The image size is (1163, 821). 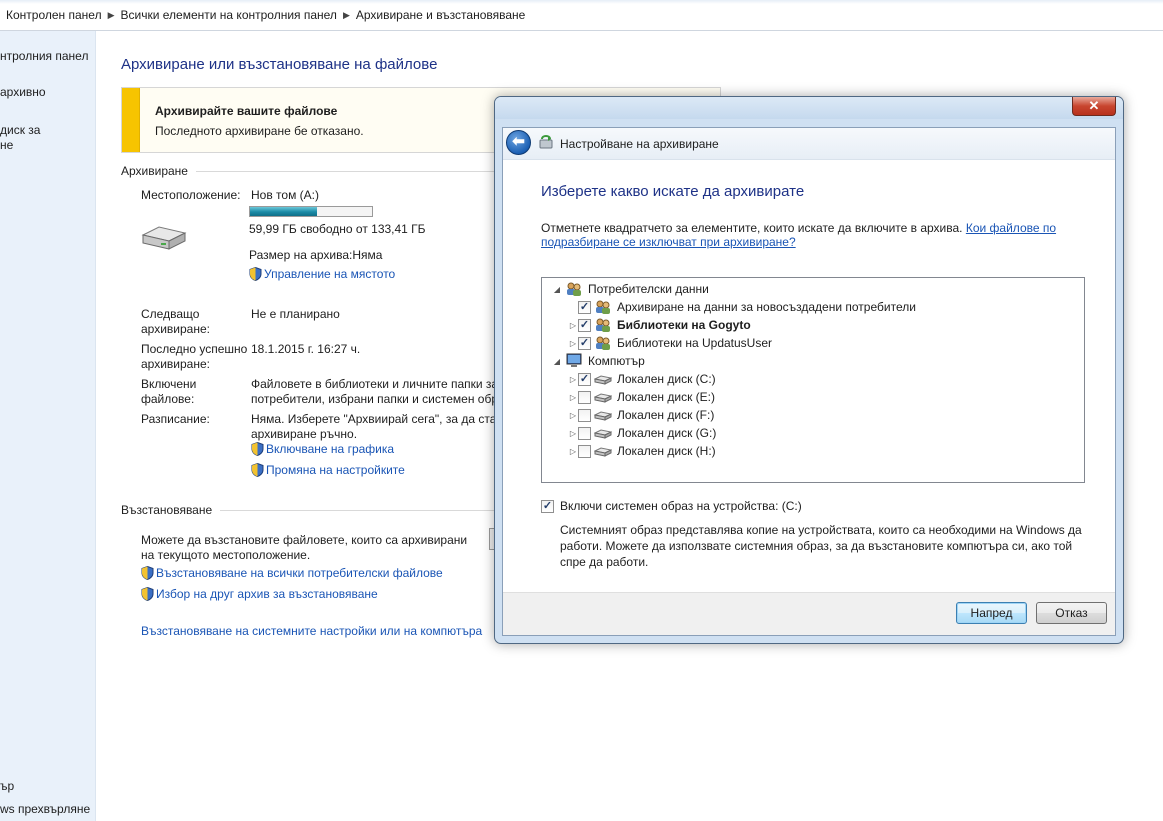 What do you see at coordinates (175, 321) in the screenshot?
I see `next-backup-label: Следващо архивиране:` at bounding box center [175, 321].